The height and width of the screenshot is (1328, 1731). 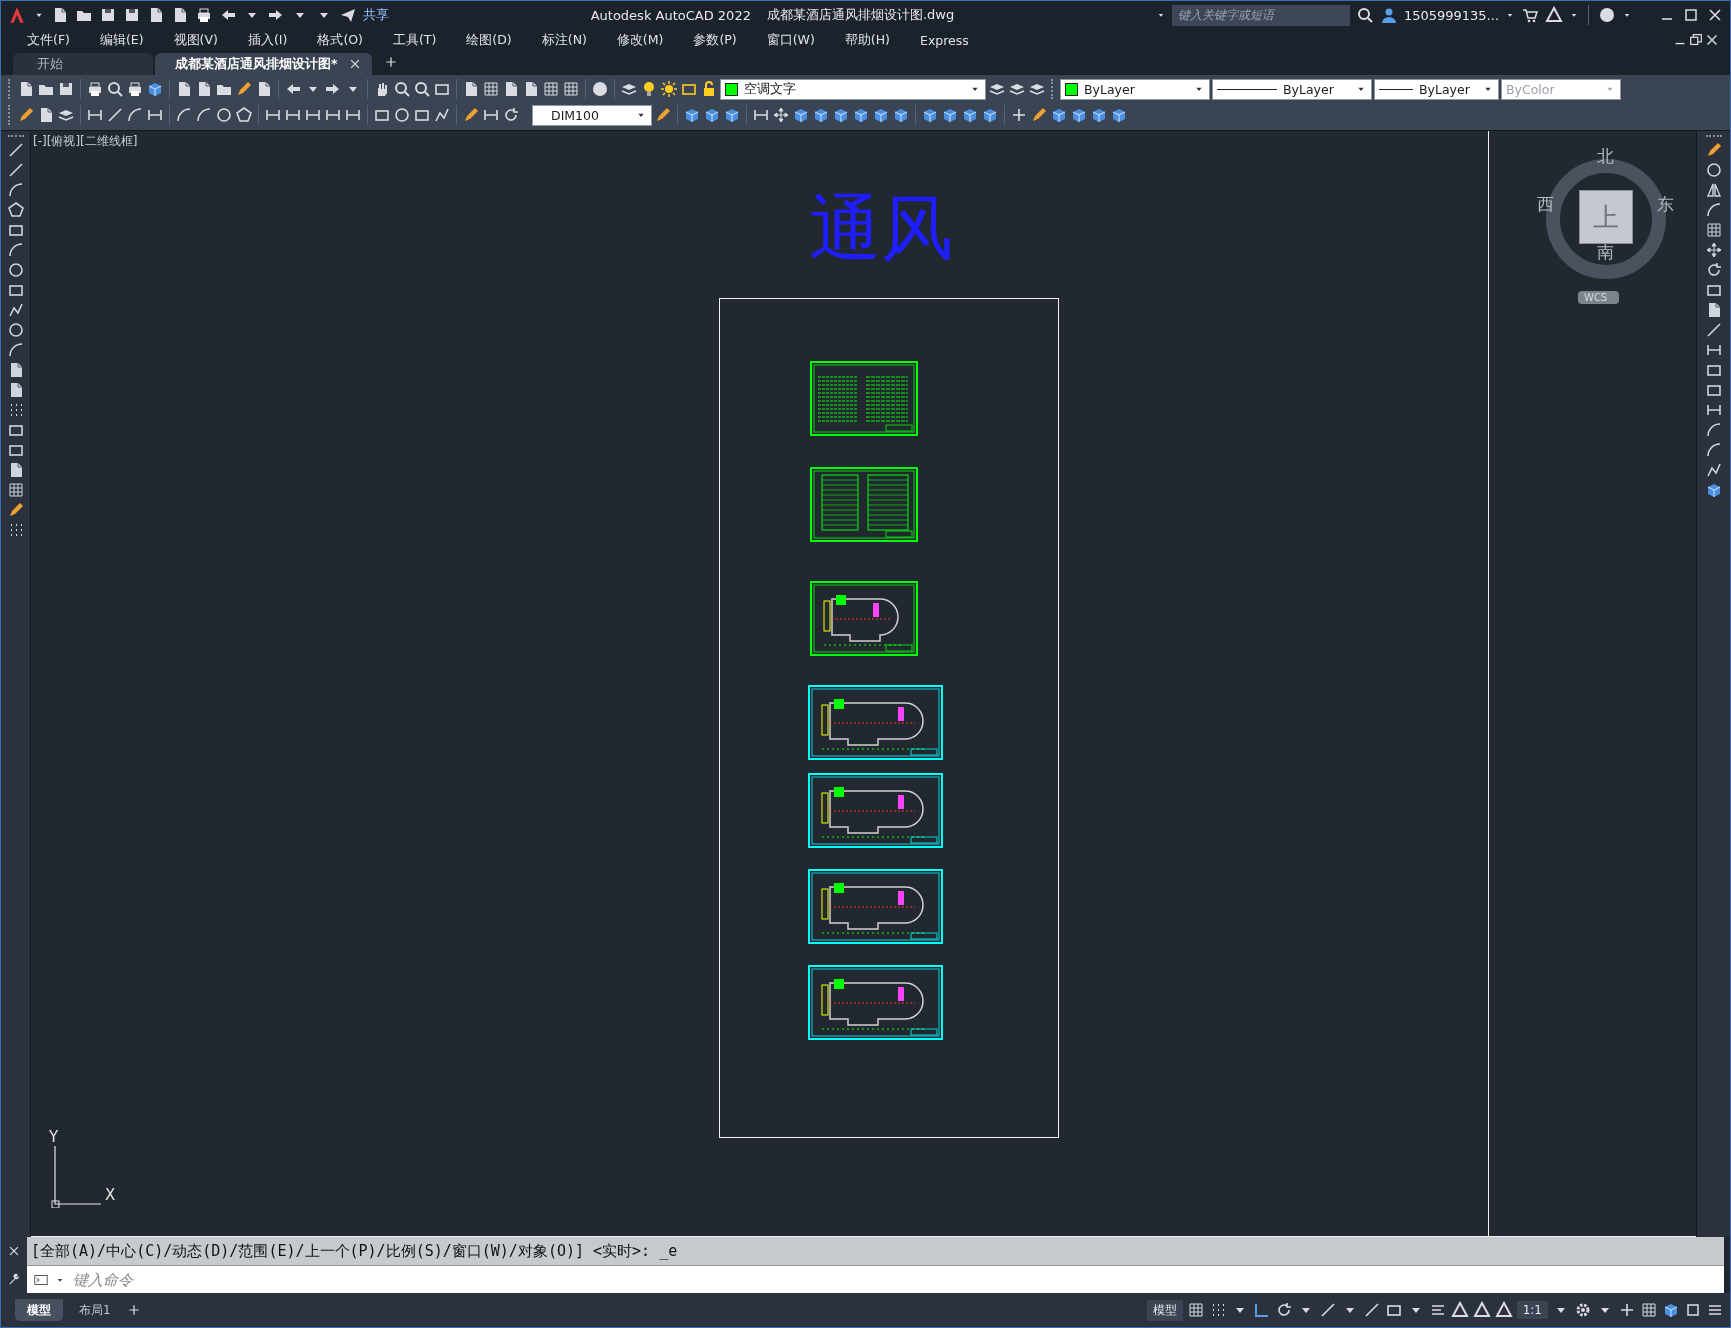 I want to click on menu-item: 绘图(D), so click(x=489, y=40).